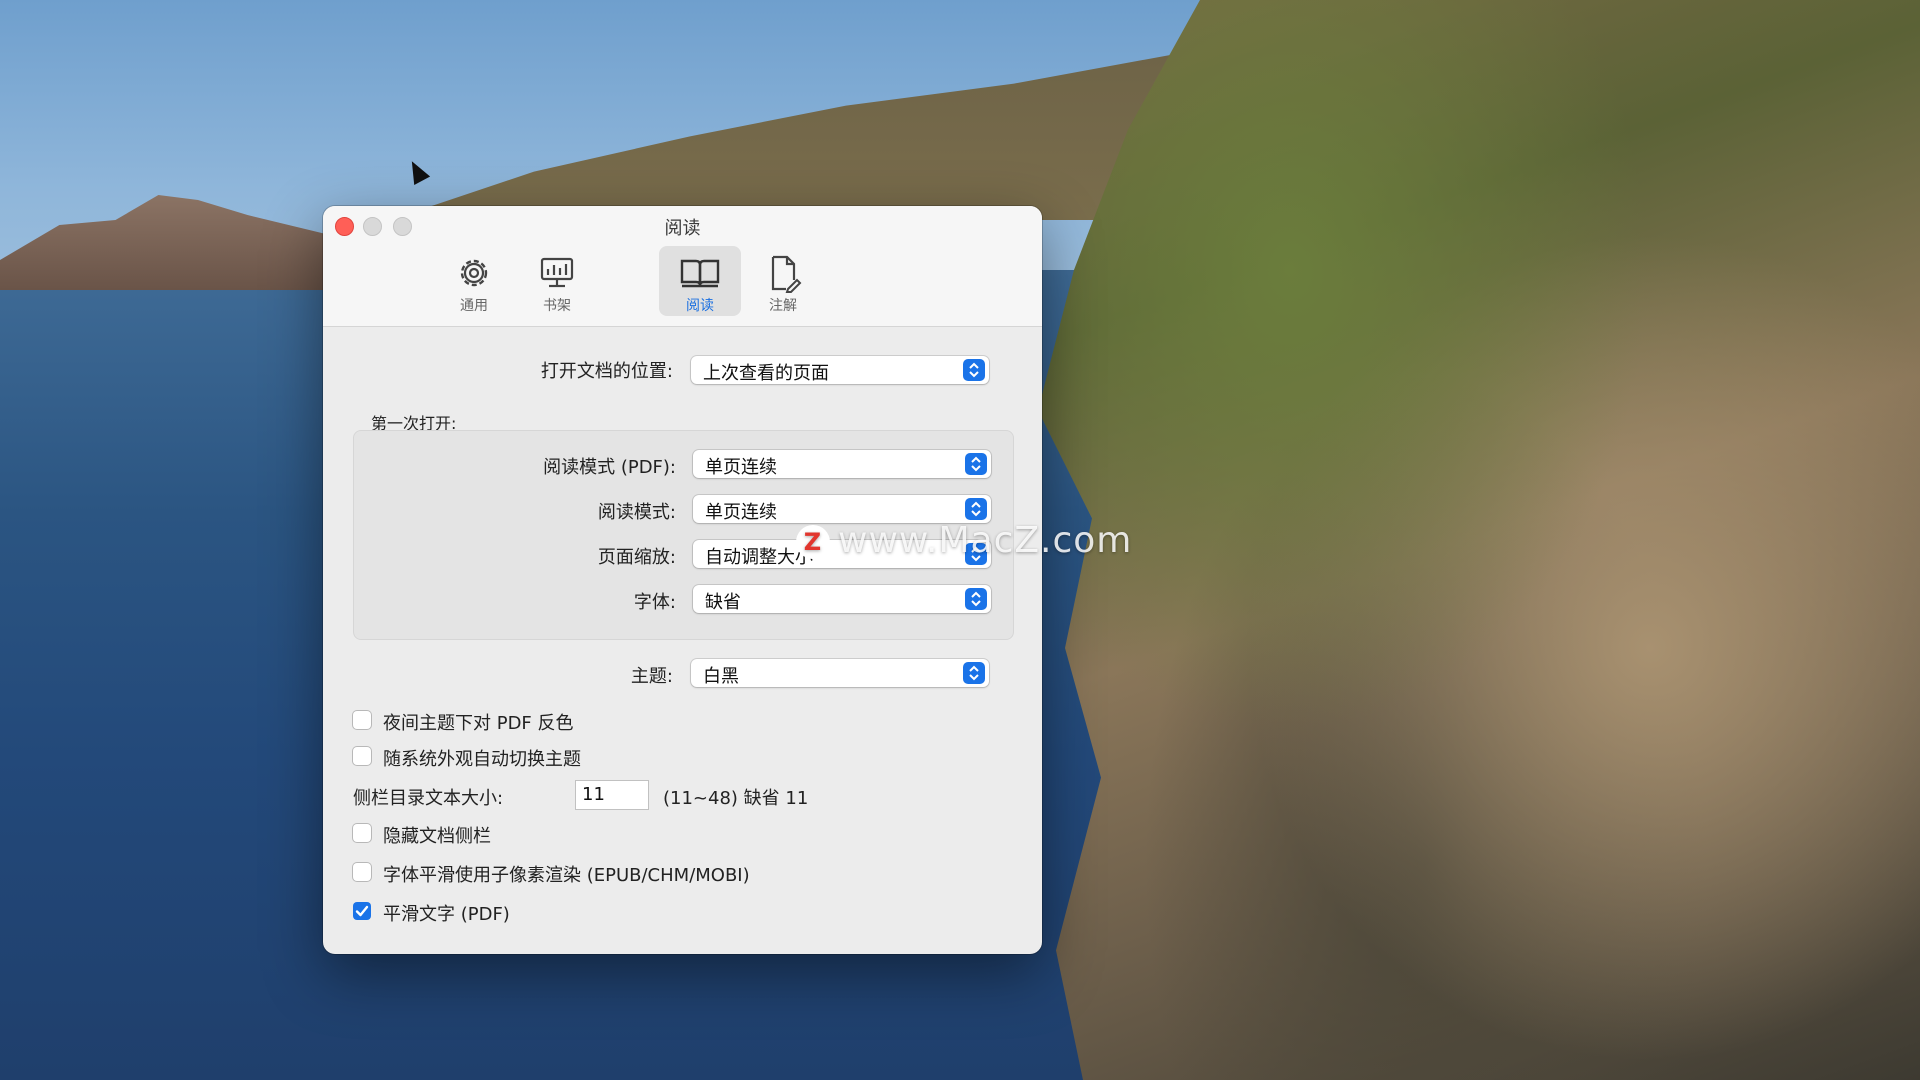 The height and width of the screenshot is (1080, 1920). Describe the element at coordinates (783, 306) in the screenshot. I see `tab-annotations-label: 注解` at that location.